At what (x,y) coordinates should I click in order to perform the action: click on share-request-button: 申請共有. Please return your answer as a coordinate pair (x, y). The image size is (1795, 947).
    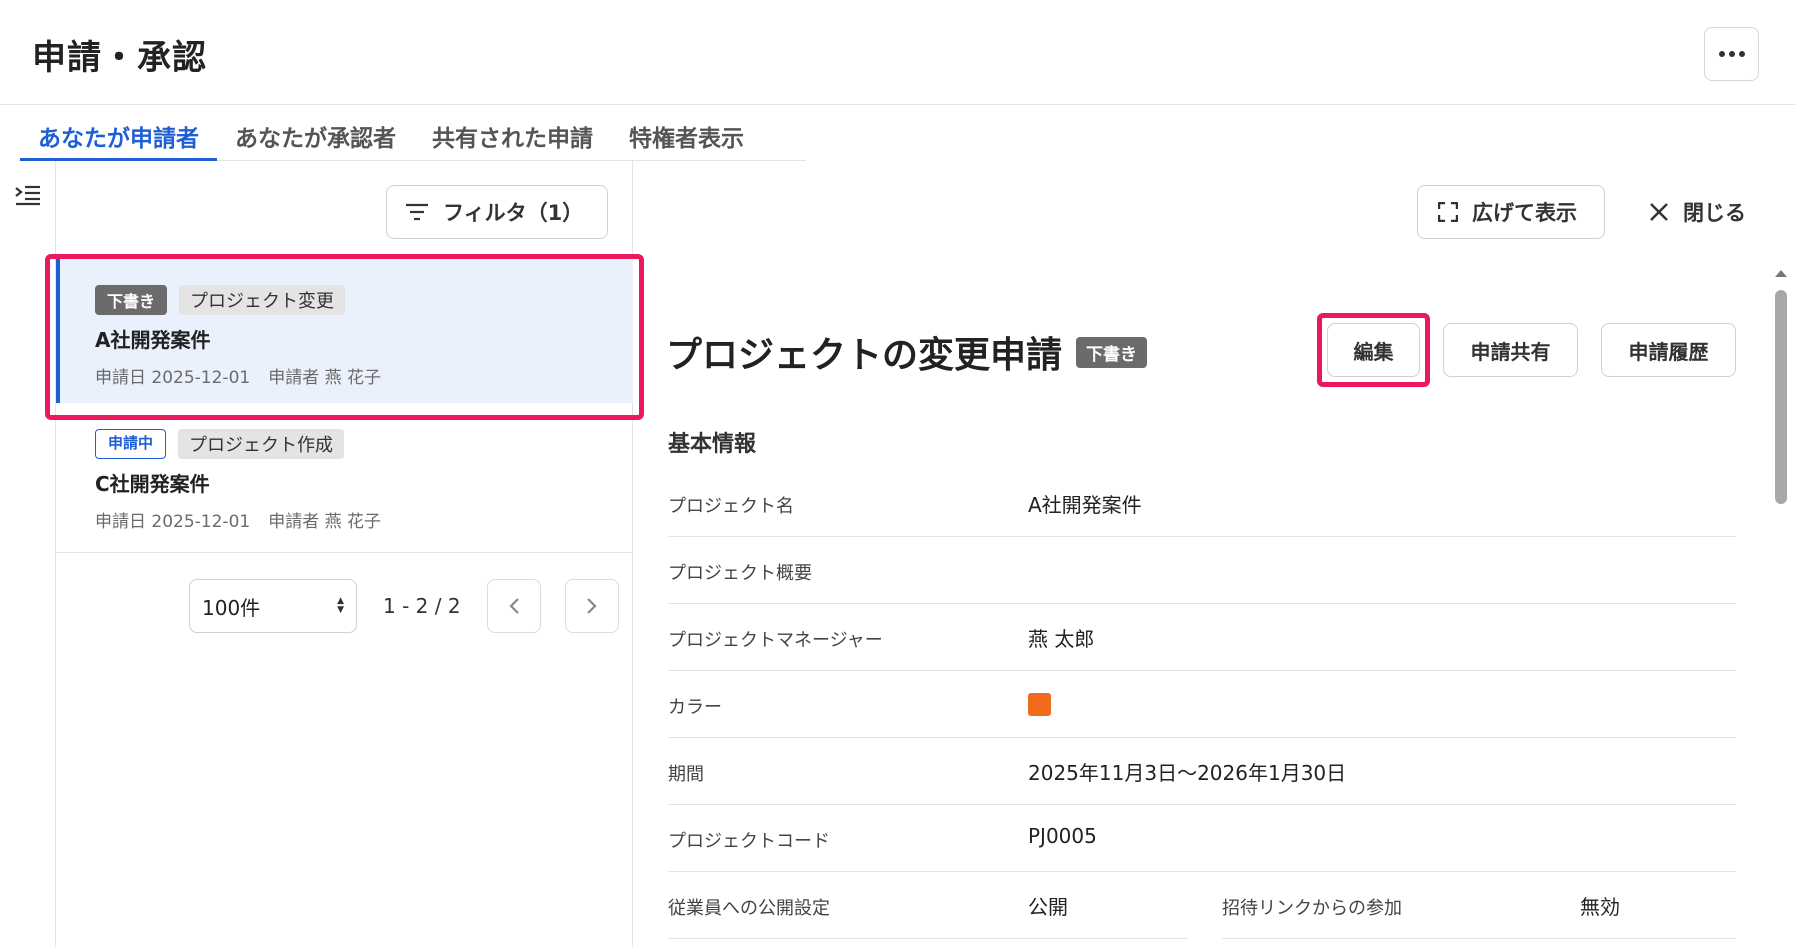
    Looking at the image, I should click on (1510, 350).